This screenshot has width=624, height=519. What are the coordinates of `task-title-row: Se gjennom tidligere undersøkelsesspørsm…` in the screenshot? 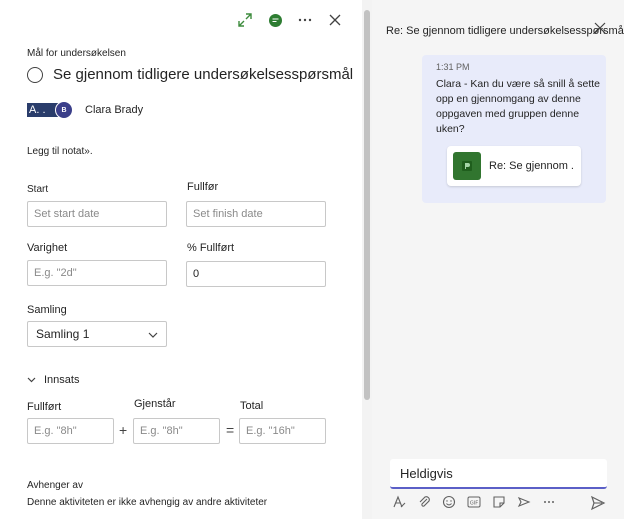 It's located at (190, 74).